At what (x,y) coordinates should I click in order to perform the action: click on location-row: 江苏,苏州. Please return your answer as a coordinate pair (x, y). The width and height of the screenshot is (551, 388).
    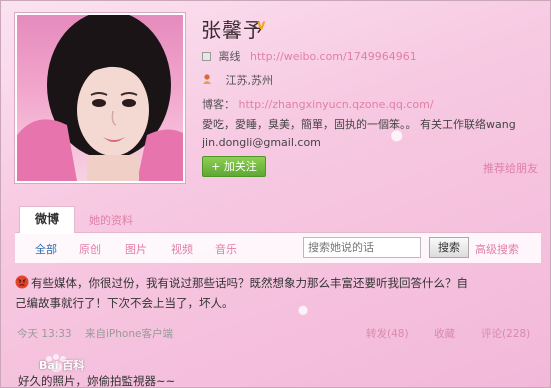
    Looking at the image, I should click on (237, 80).